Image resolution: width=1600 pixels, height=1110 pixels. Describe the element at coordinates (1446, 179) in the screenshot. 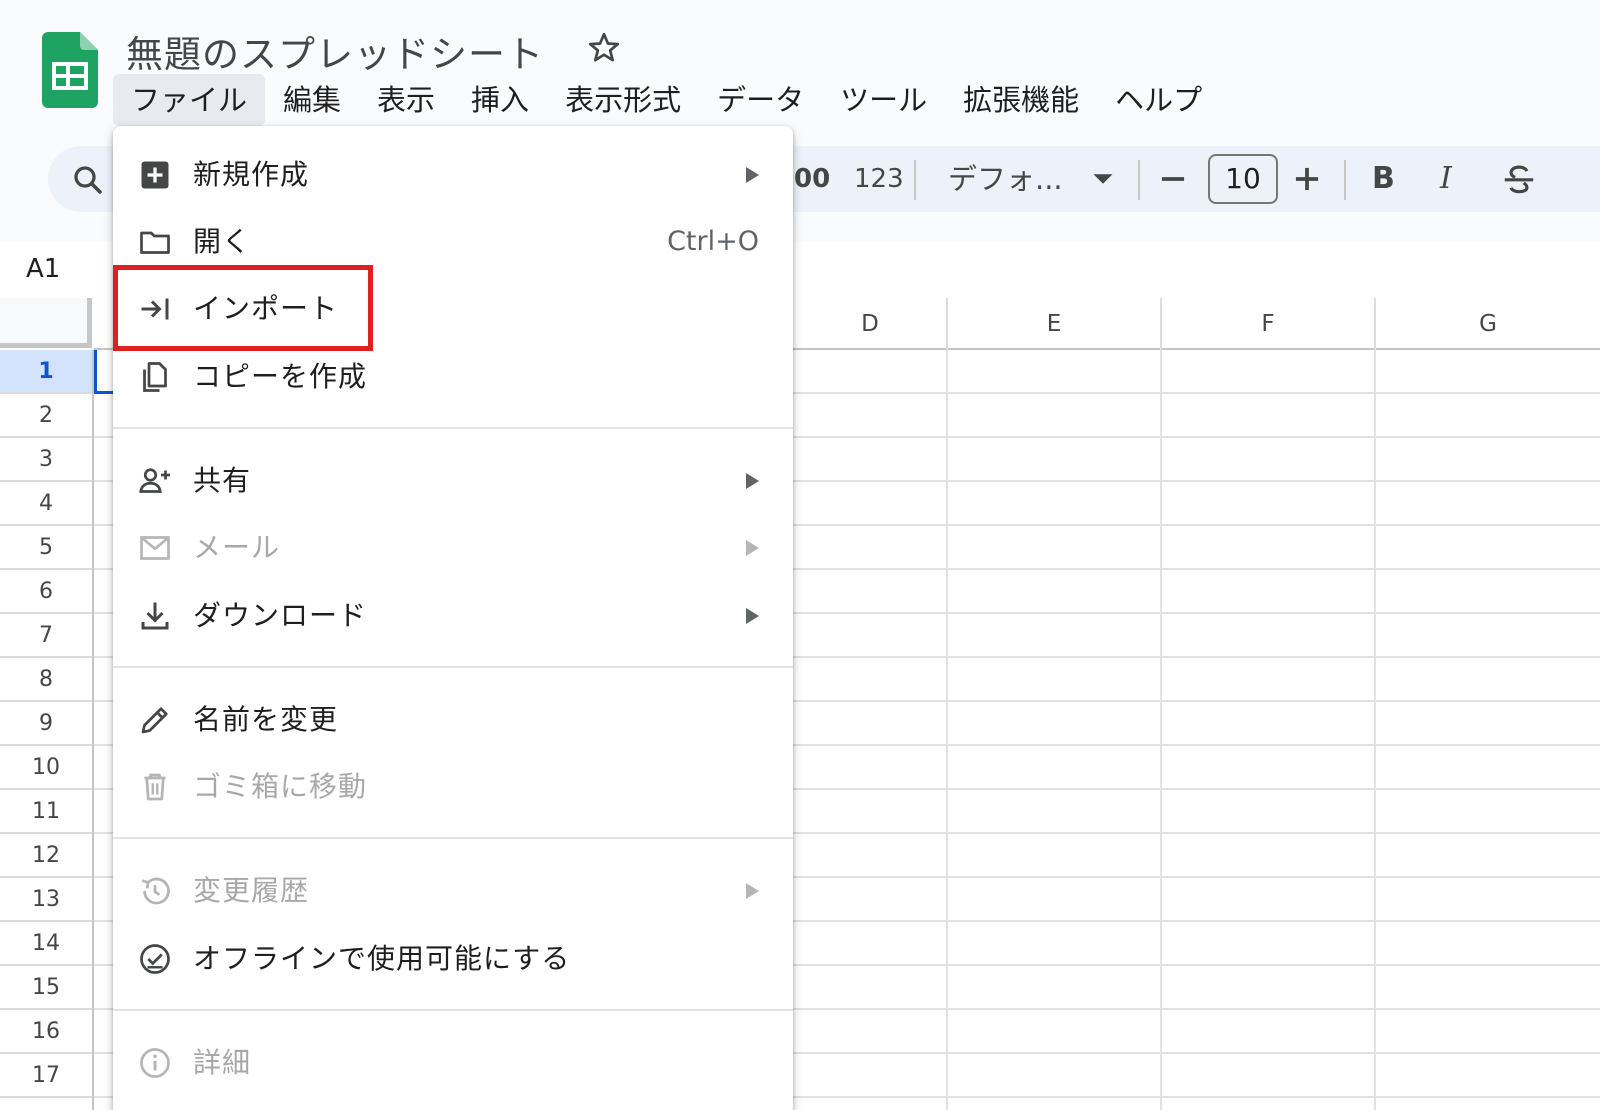

I see `italic-button: I` at that location.